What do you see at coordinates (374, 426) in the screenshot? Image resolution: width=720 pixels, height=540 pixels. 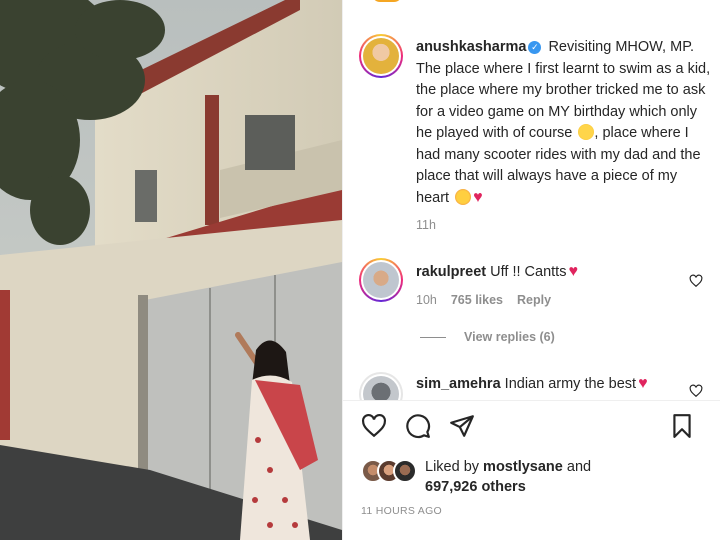 I see `heart-icon` at bounding box center [374, 426].